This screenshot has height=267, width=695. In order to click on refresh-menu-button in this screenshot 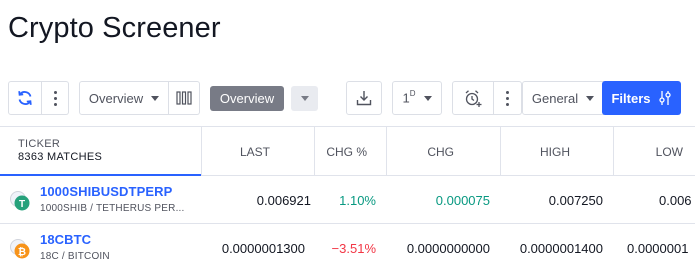, I will do `click(55, 98)`.